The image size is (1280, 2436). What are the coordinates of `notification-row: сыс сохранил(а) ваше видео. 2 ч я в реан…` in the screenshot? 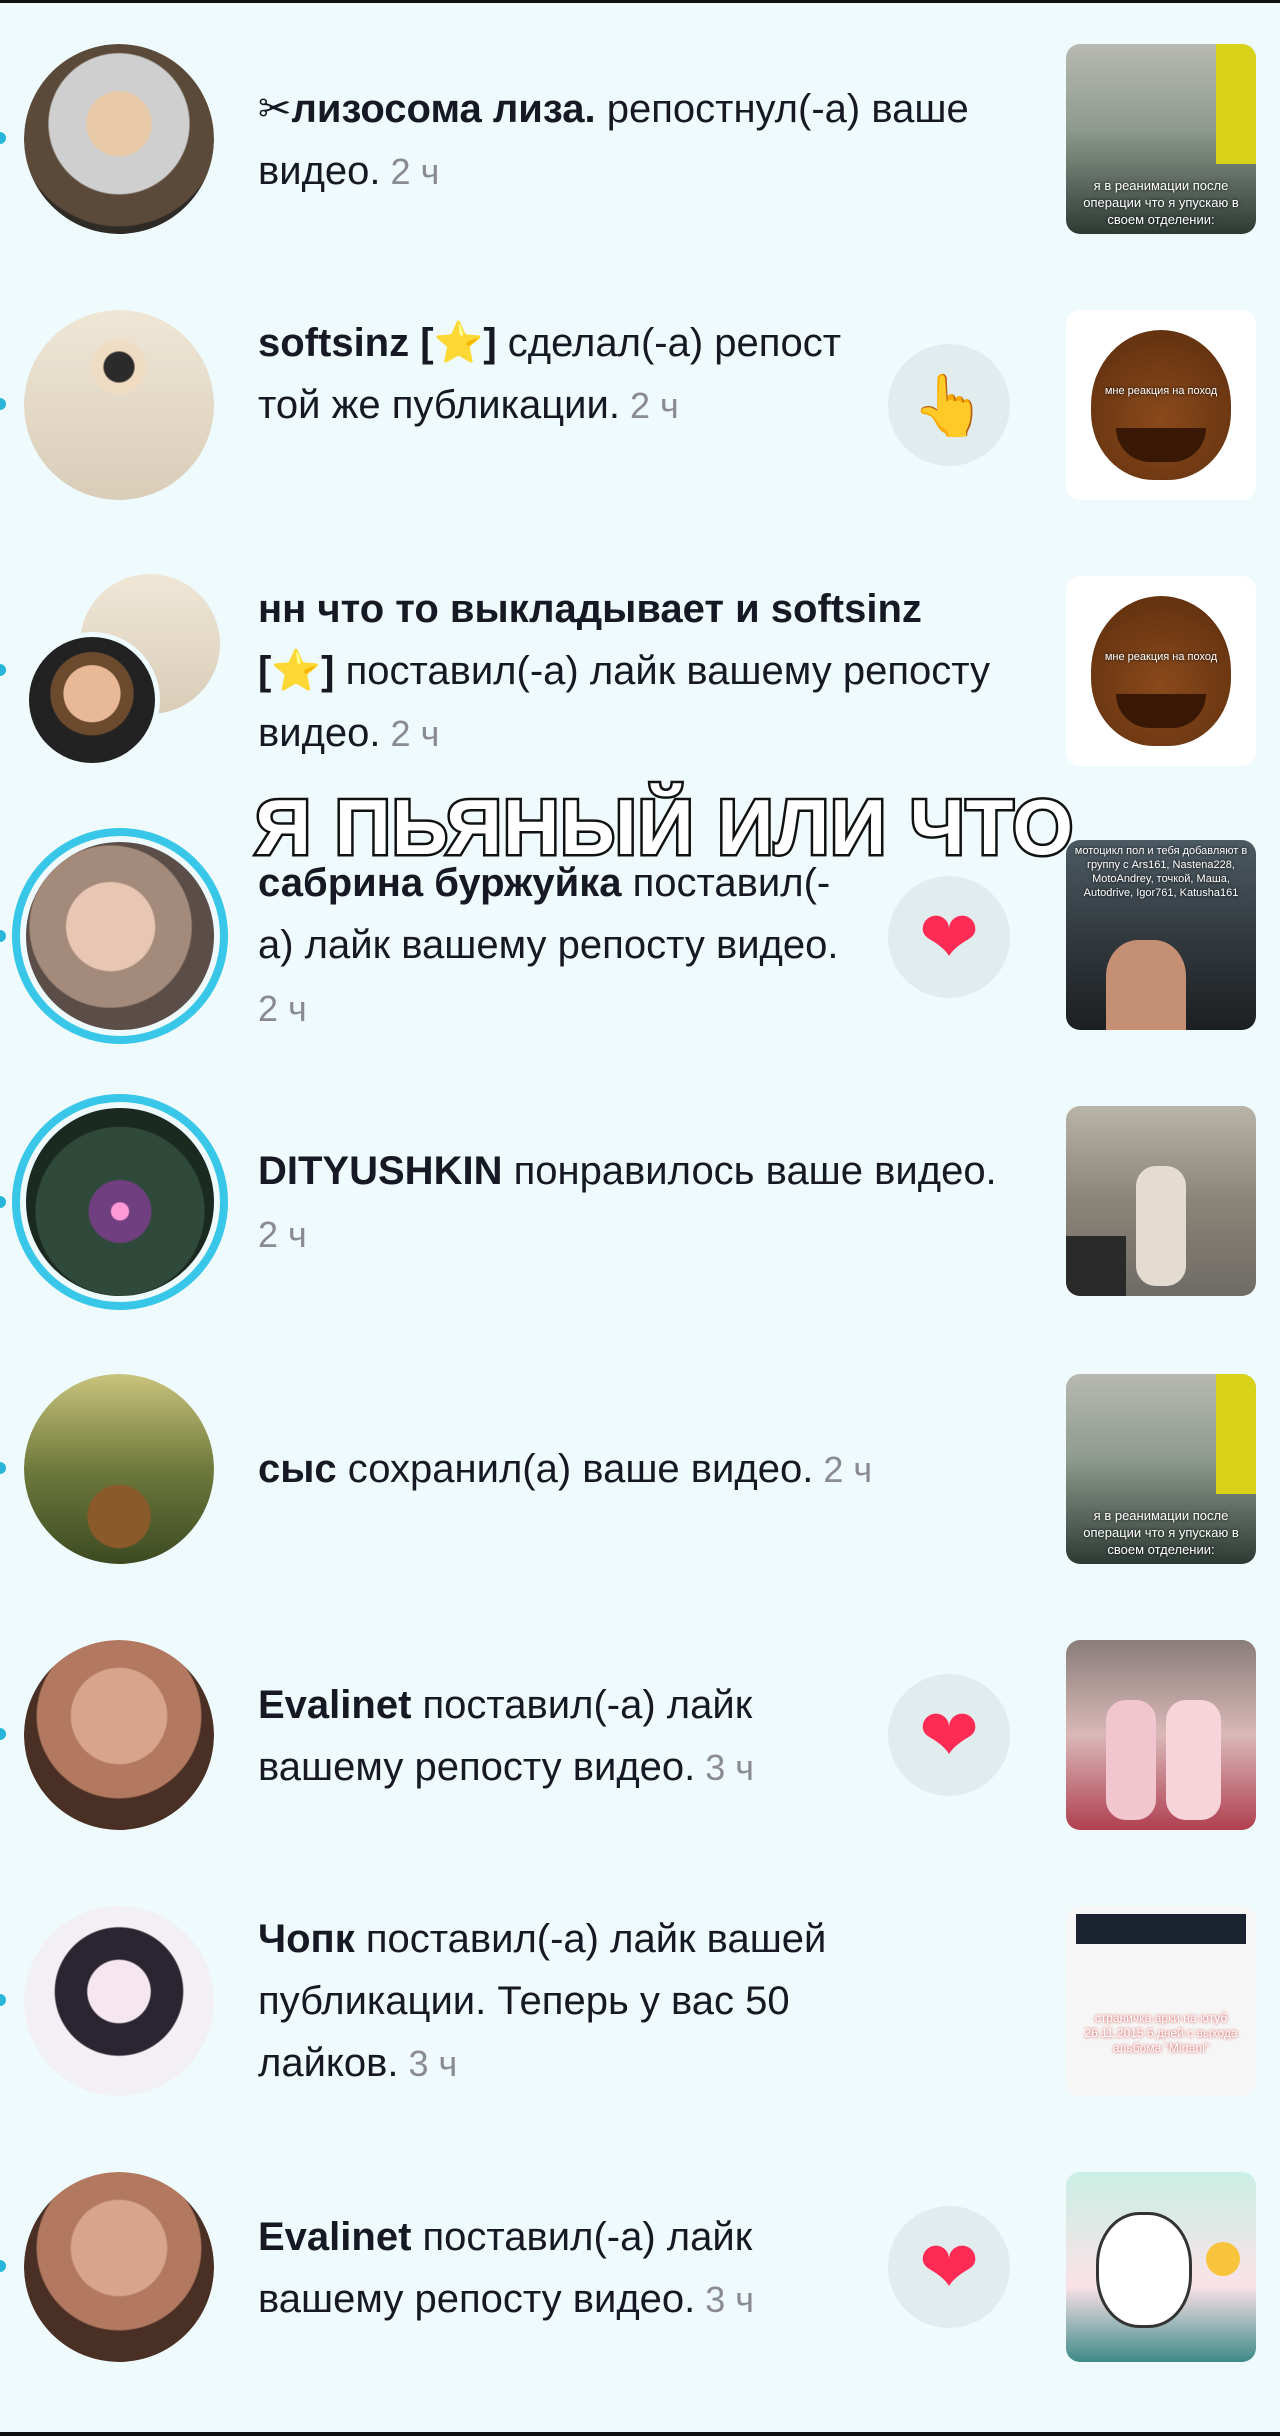 It's located at (640, 1470).